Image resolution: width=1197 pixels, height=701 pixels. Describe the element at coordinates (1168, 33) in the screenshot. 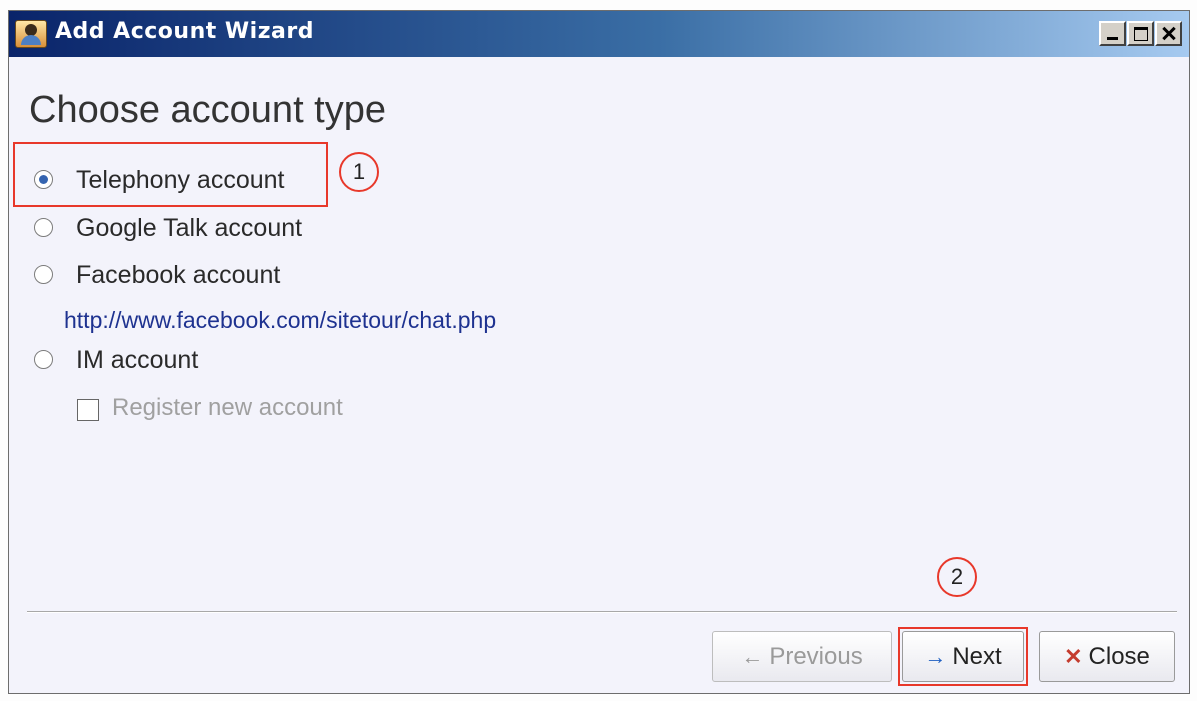

I see `window-close-button` at that location.